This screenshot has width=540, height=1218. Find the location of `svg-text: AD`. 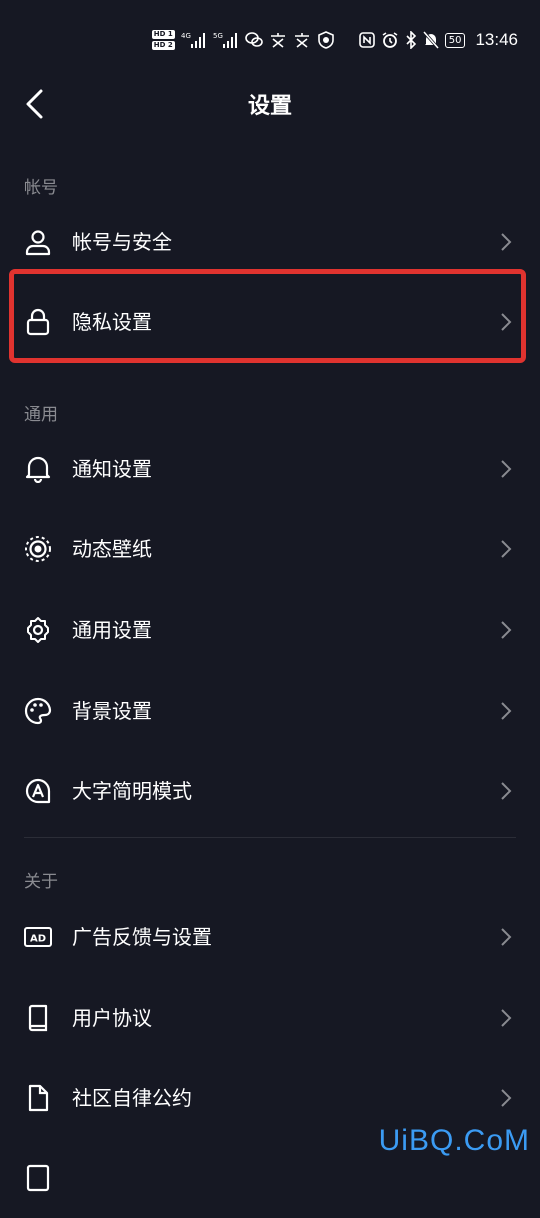

svg-text: AD is located at coordinates (38, 939).